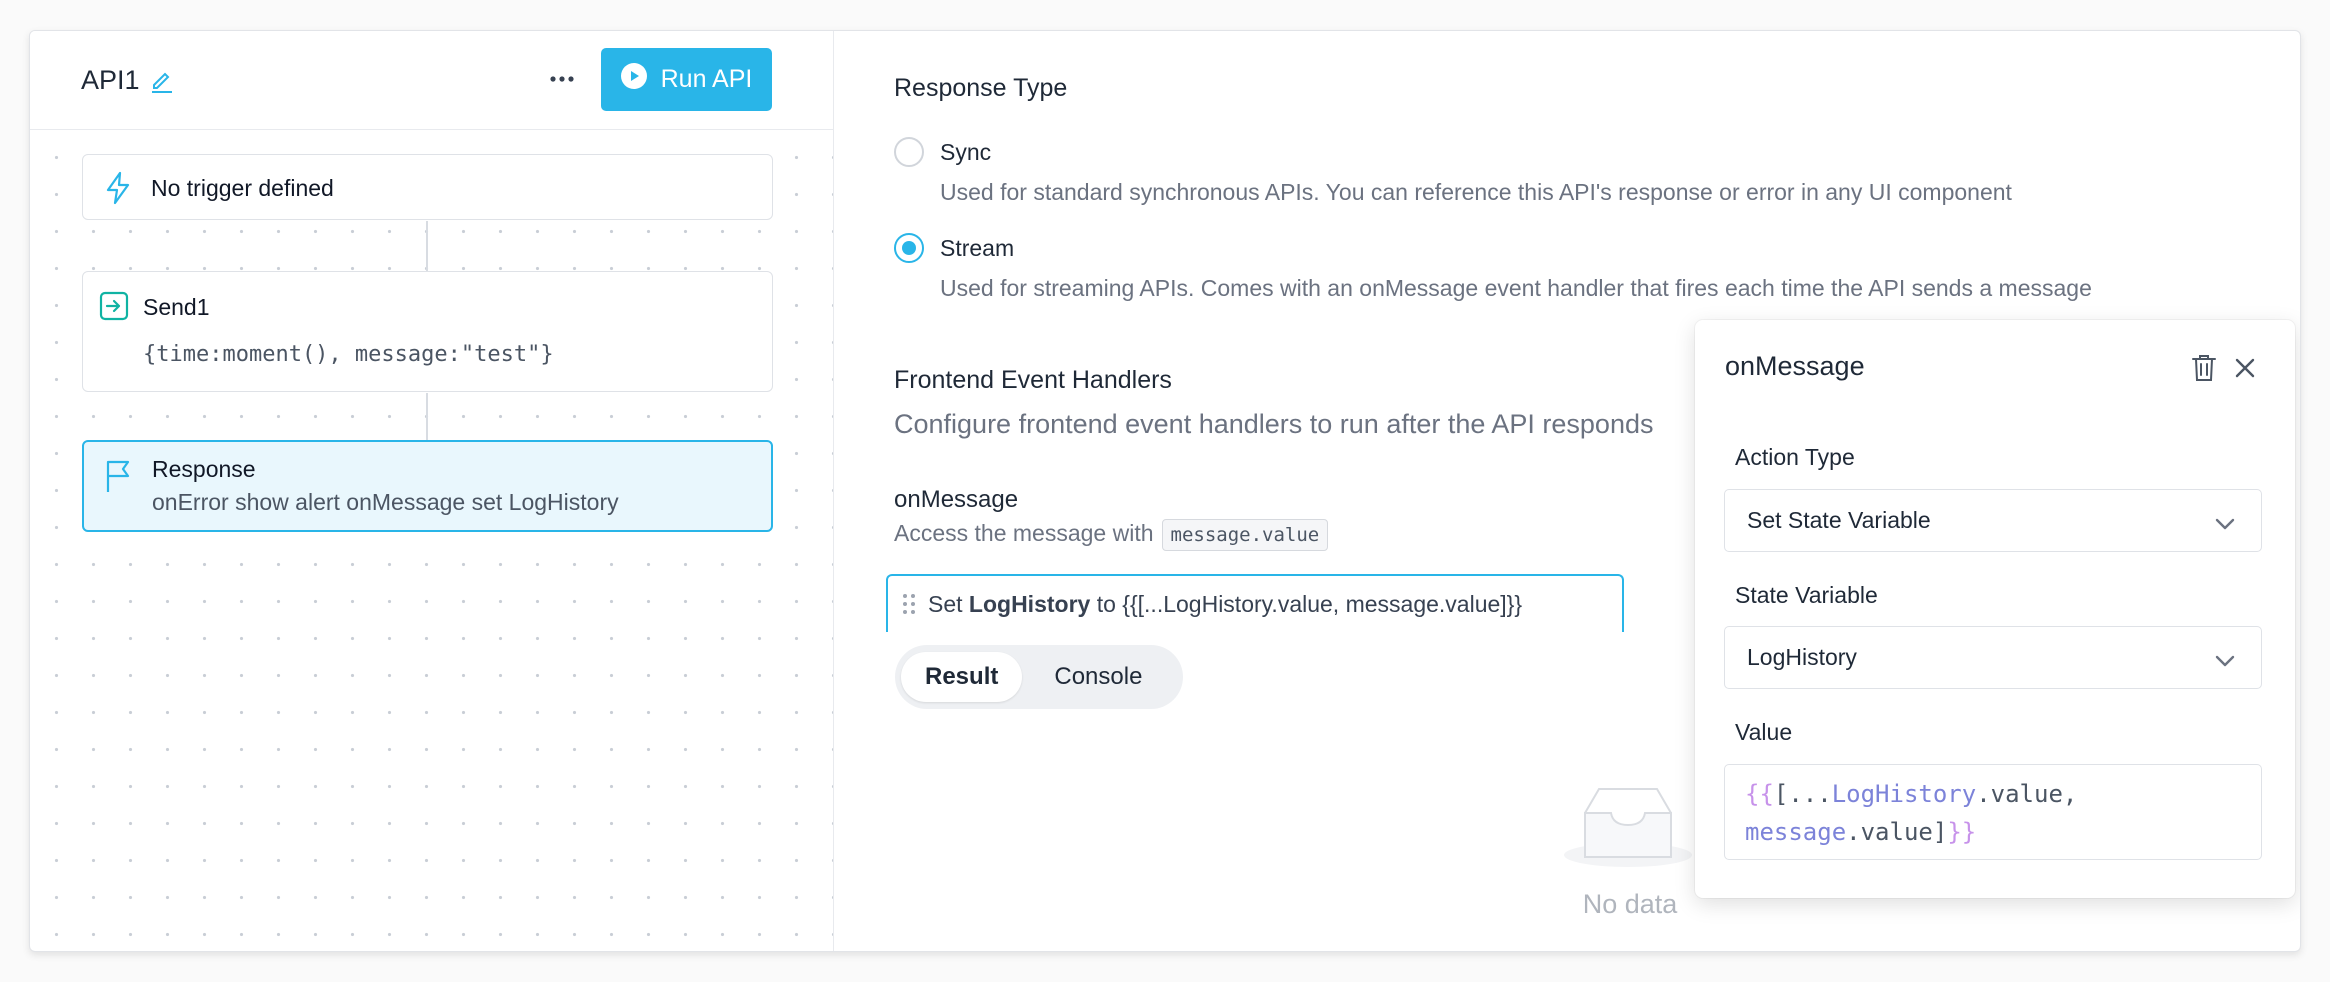  Describe the element at coordinates (1098, 677) in the screenshot. I see `tab-console: Console` at that location.